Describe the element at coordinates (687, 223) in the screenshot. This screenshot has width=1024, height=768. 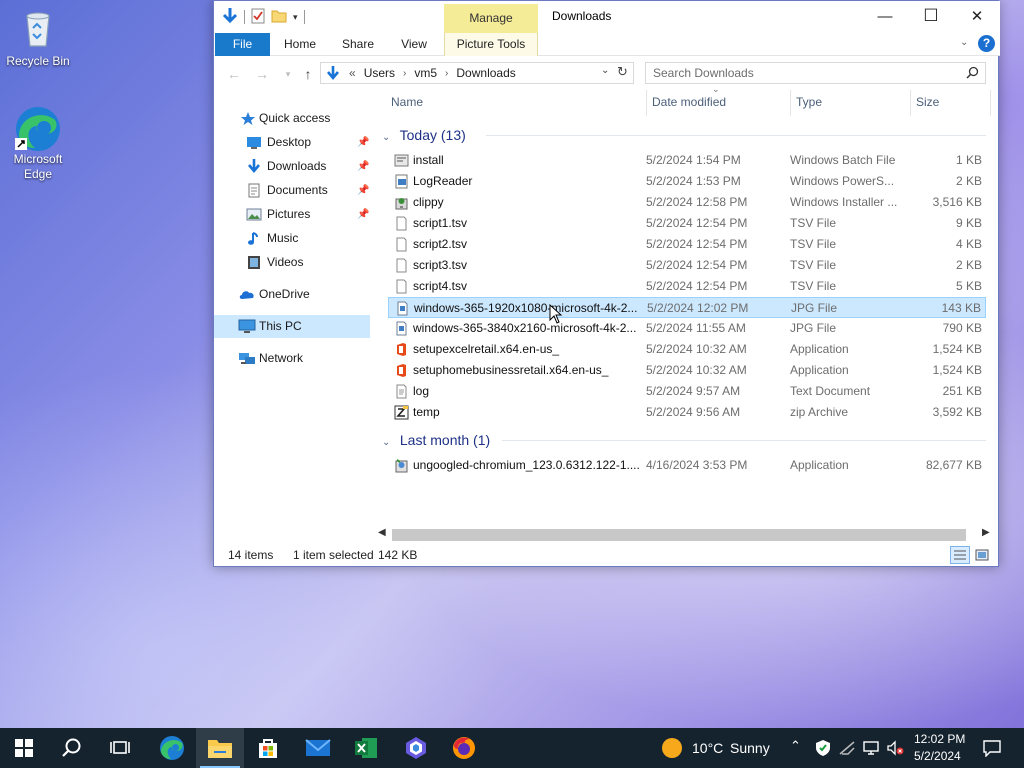
I see `file-row: script1.tsv 5/2/2024 12:54 PM TSV File 9 KB` at that location.